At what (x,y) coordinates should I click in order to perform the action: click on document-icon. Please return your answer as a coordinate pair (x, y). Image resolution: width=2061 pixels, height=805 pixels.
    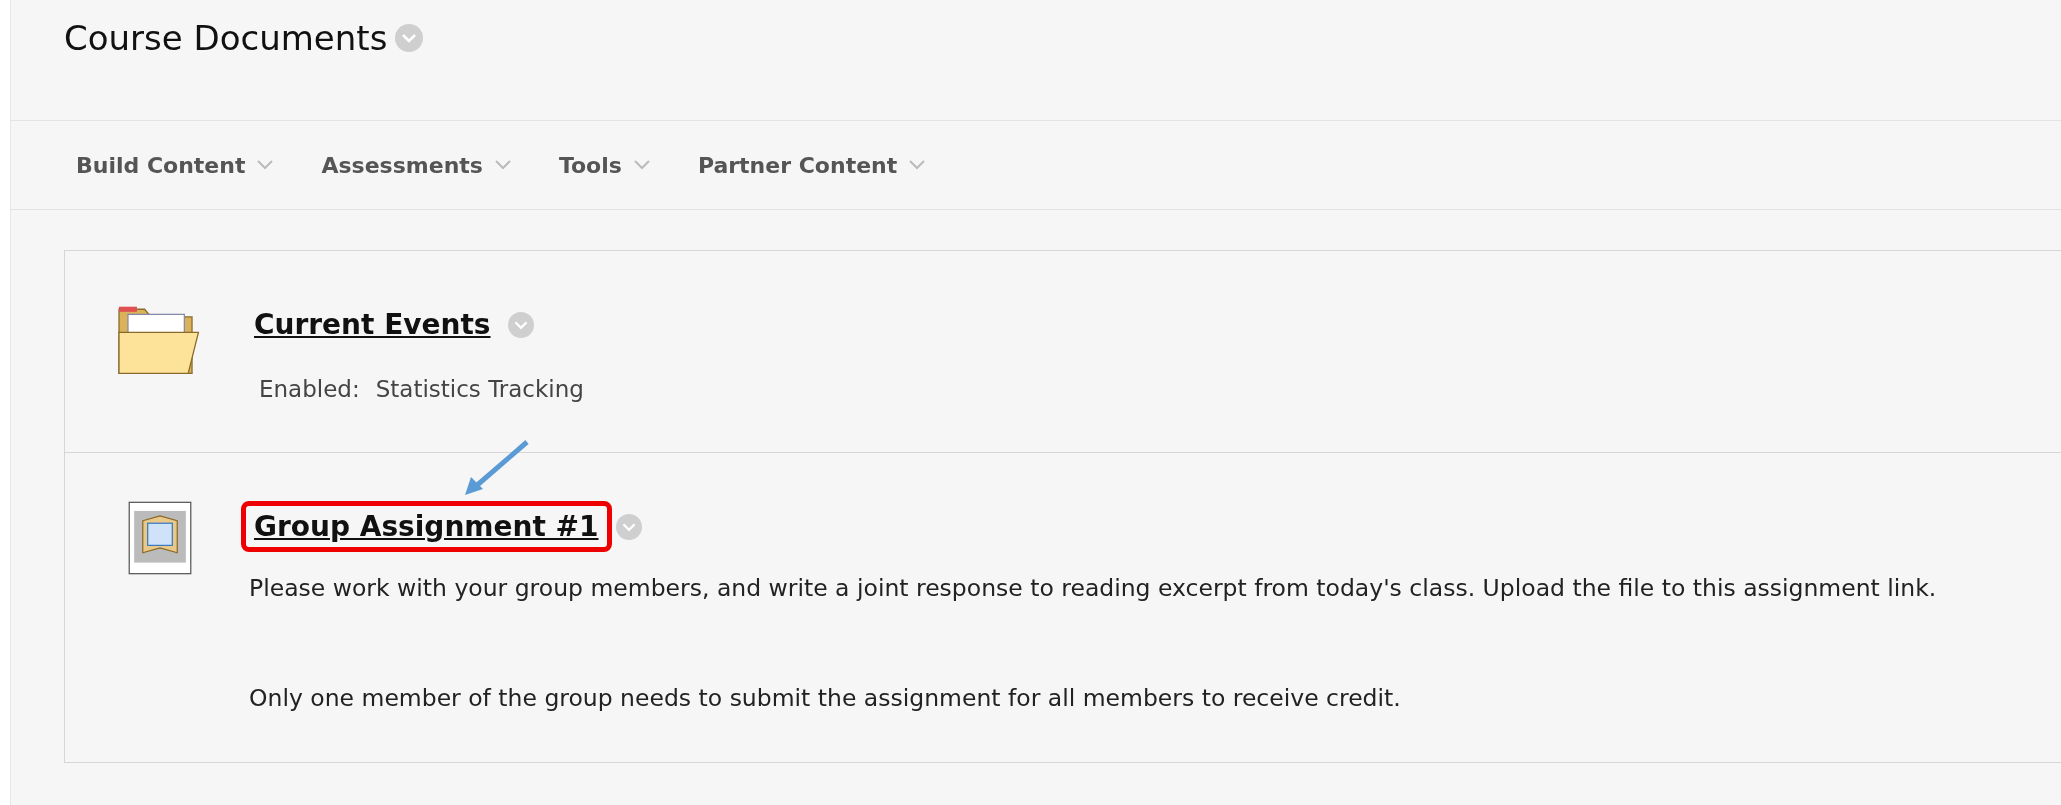
    Looking at the image, I should click on (160, 538).